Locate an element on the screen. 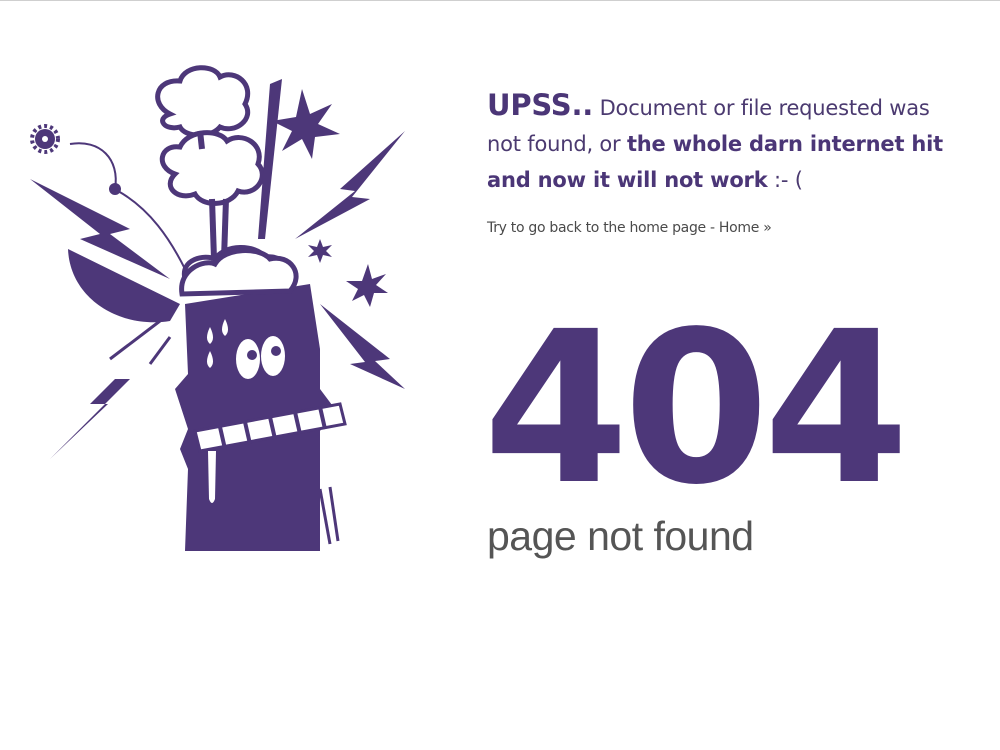  message-tail: :- ( is located at coordinates (785, 180).